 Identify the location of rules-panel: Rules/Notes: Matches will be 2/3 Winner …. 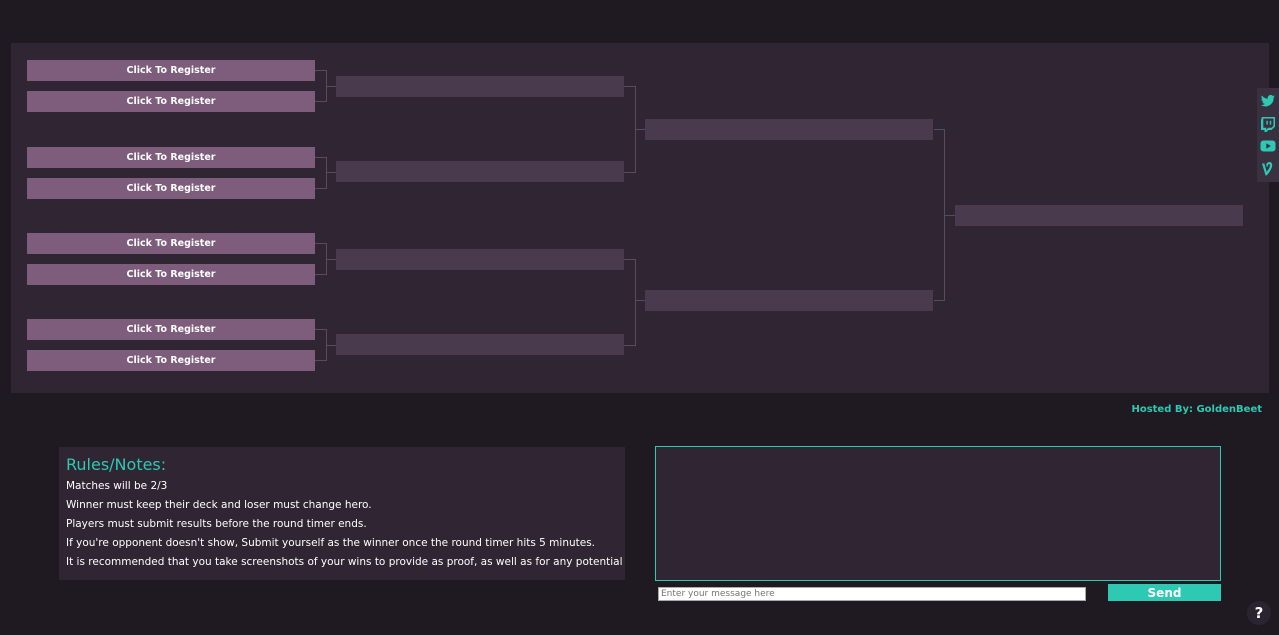
(342, 513).